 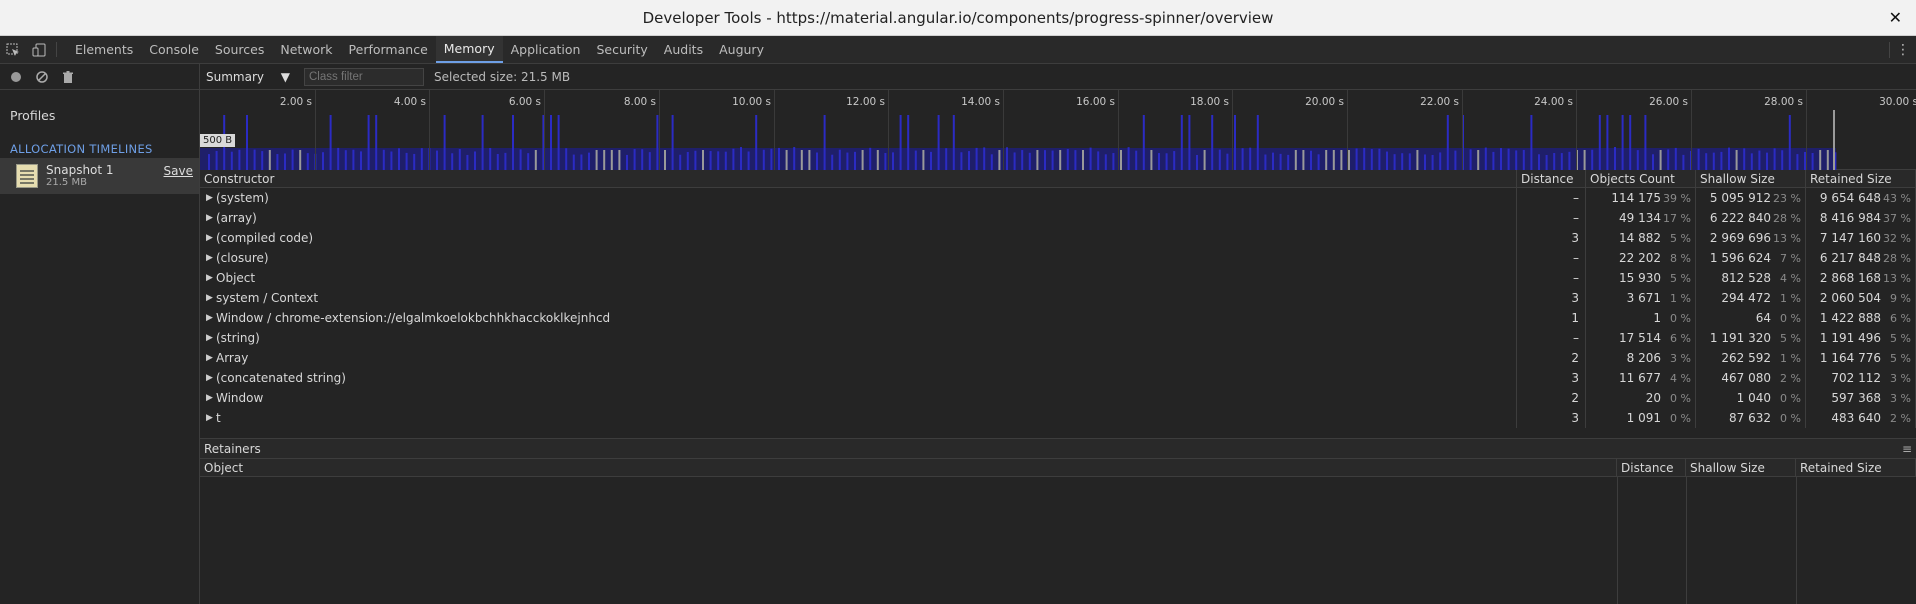 I want to click on shallow-size-value: 87 632, so click(x=1750, y=418).